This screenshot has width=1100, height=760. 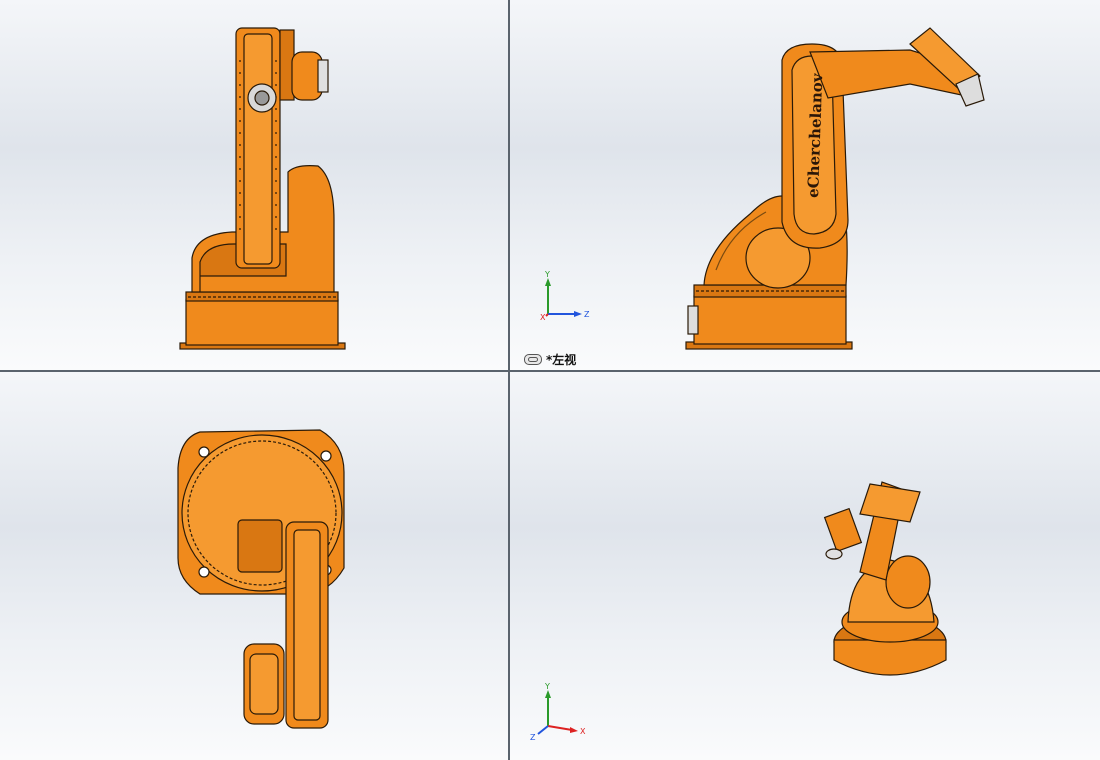 What do you see at coordinates (565, 296) in the screenshot?
I see `coordinate-triad-icon: Y Z X` at bounding box center [565, 296].